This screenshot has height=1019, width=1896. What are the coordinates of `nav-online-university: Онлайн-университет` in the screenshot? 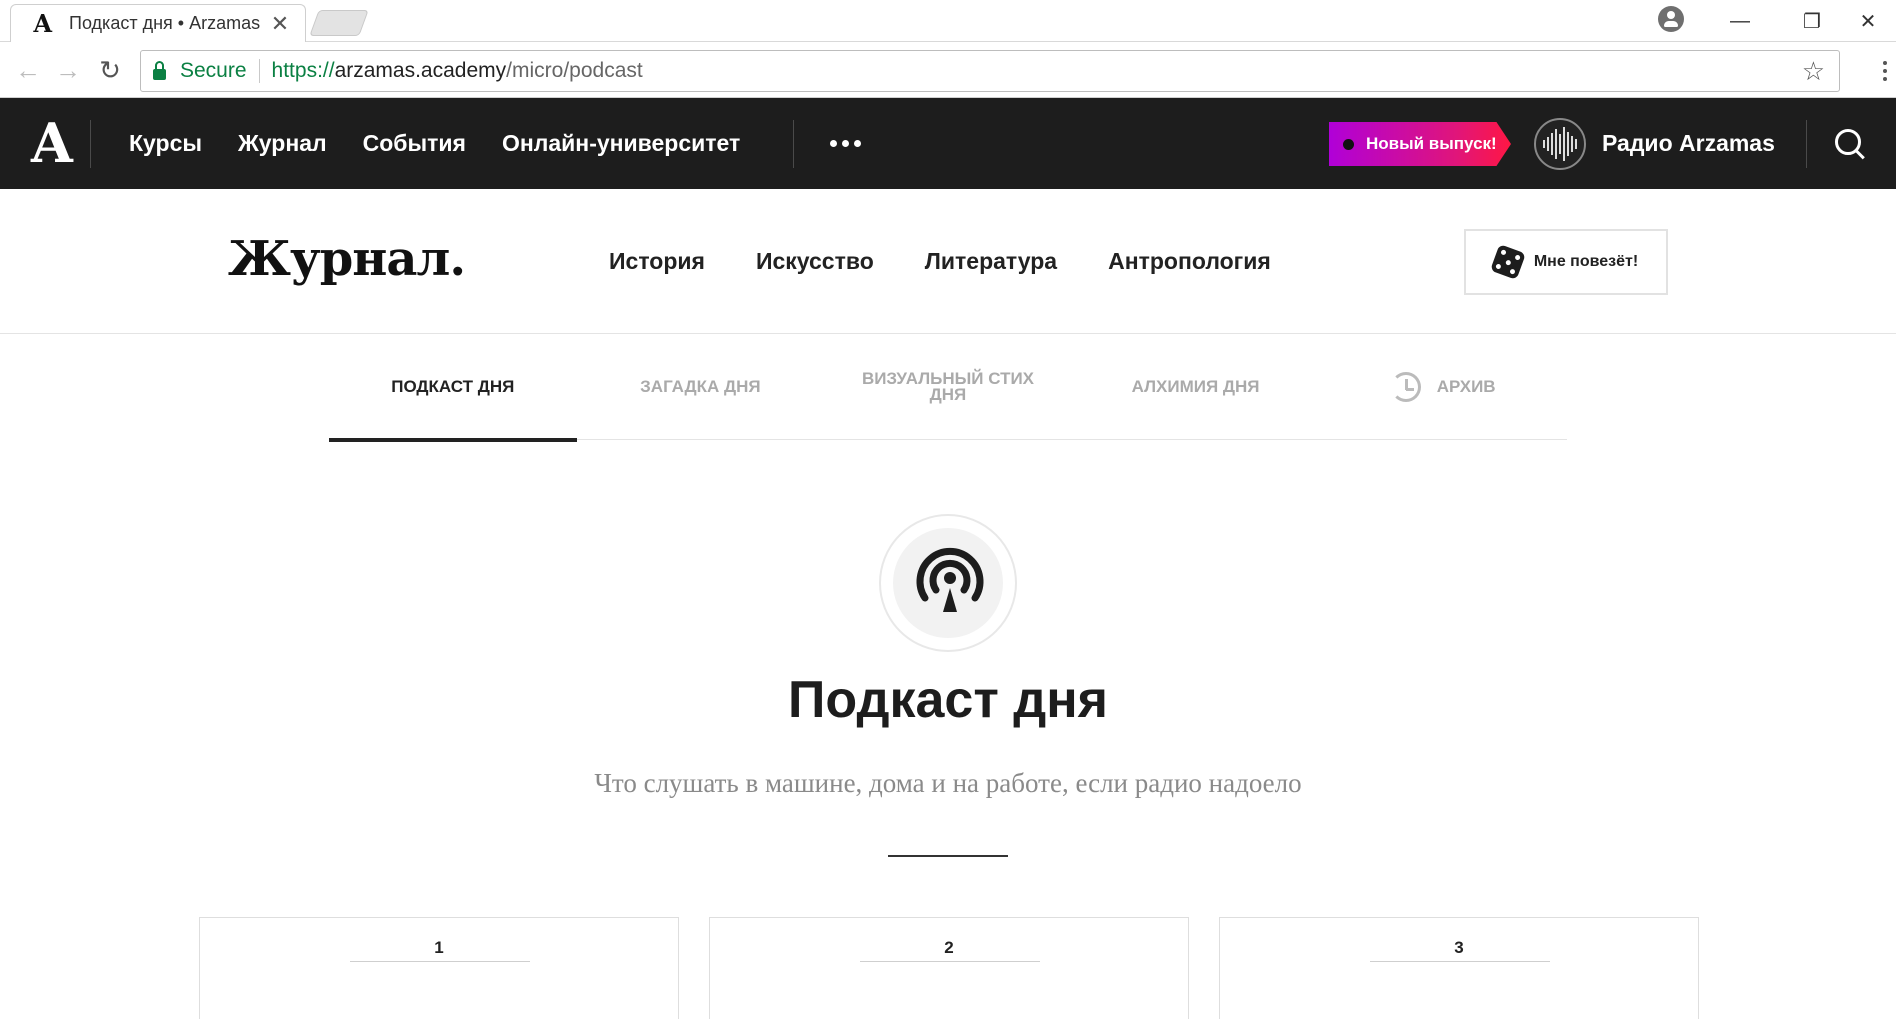 It's located at (621, 143).